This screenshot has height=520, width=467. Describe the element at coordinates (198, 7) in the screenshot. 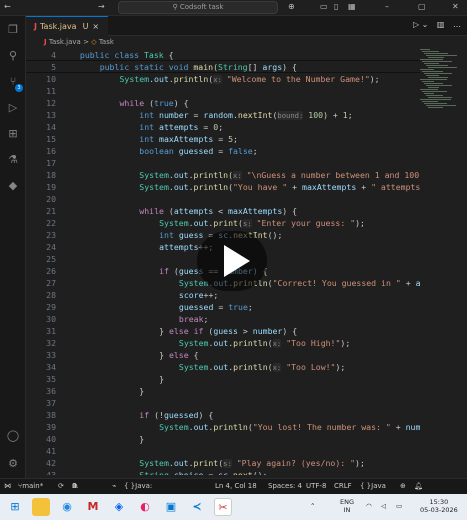

I see `command-center-search: ⚲ Codsoft task` at that location.